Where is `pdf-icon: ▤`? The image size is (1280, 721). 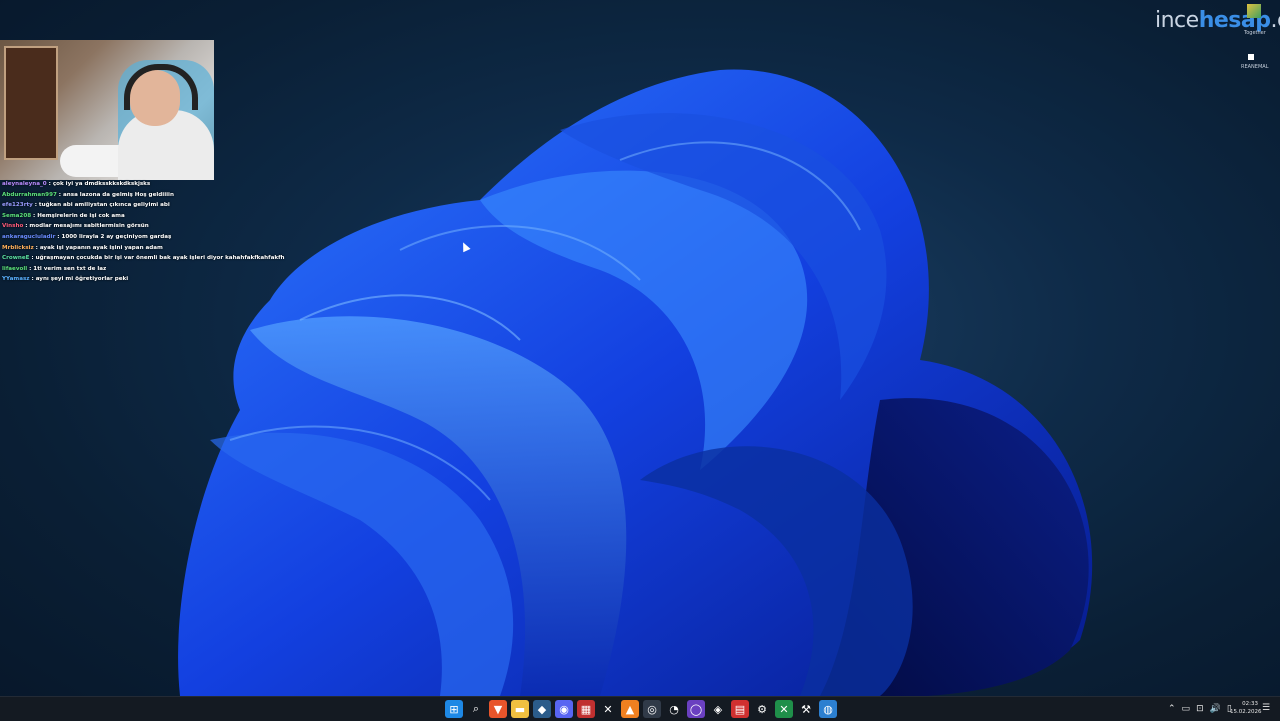
pdf-icon: ▤ is located at coordinates (740, 709).